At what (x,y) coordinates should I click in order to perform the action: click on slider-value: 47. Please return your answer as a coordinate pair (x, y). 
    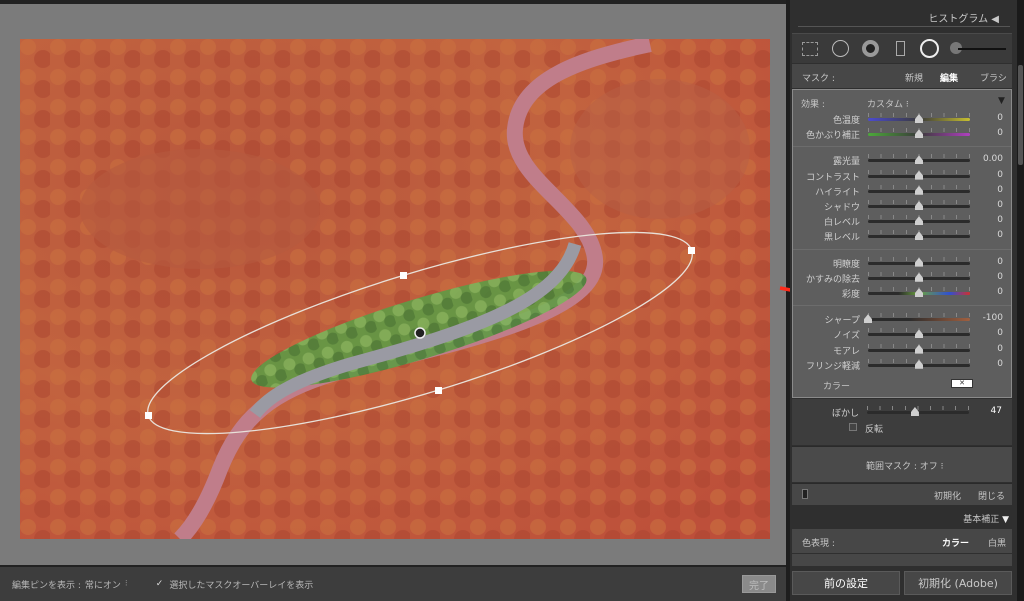
    Looking at the image, I should click on (996, 411).